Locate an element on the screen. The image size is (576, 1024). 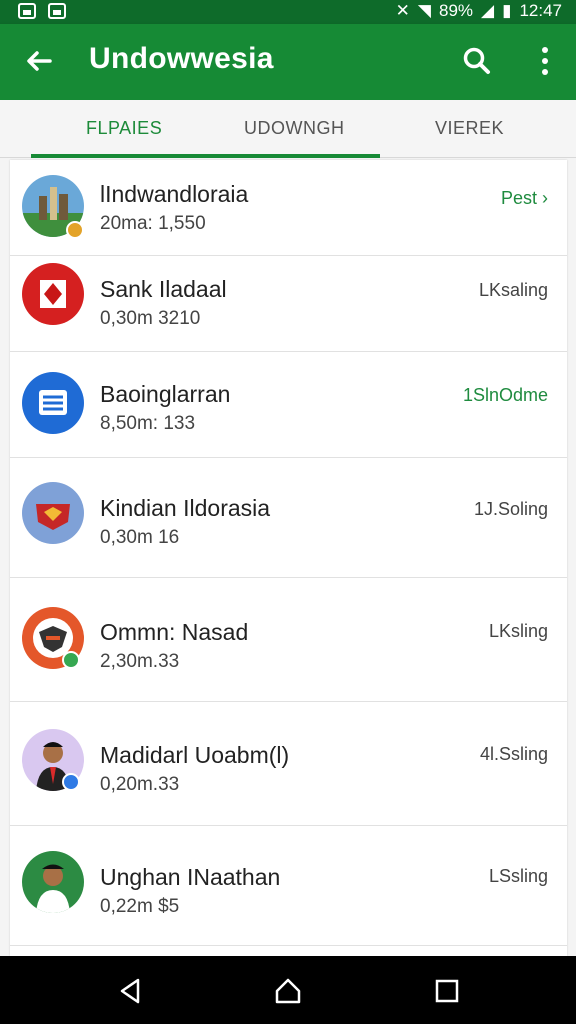
search-icon is located at coordinates (477, 61).